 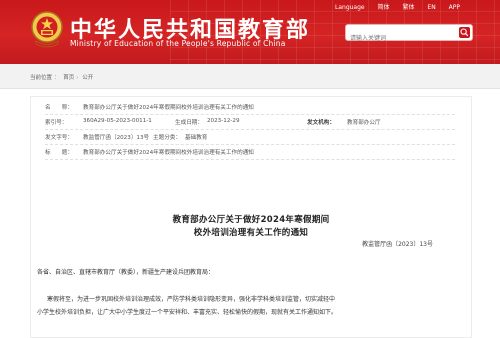 What do you see at coordinates (47, 29) in the screenshot?
I see `national-emblem-icon` at bounding box center [47, 29].